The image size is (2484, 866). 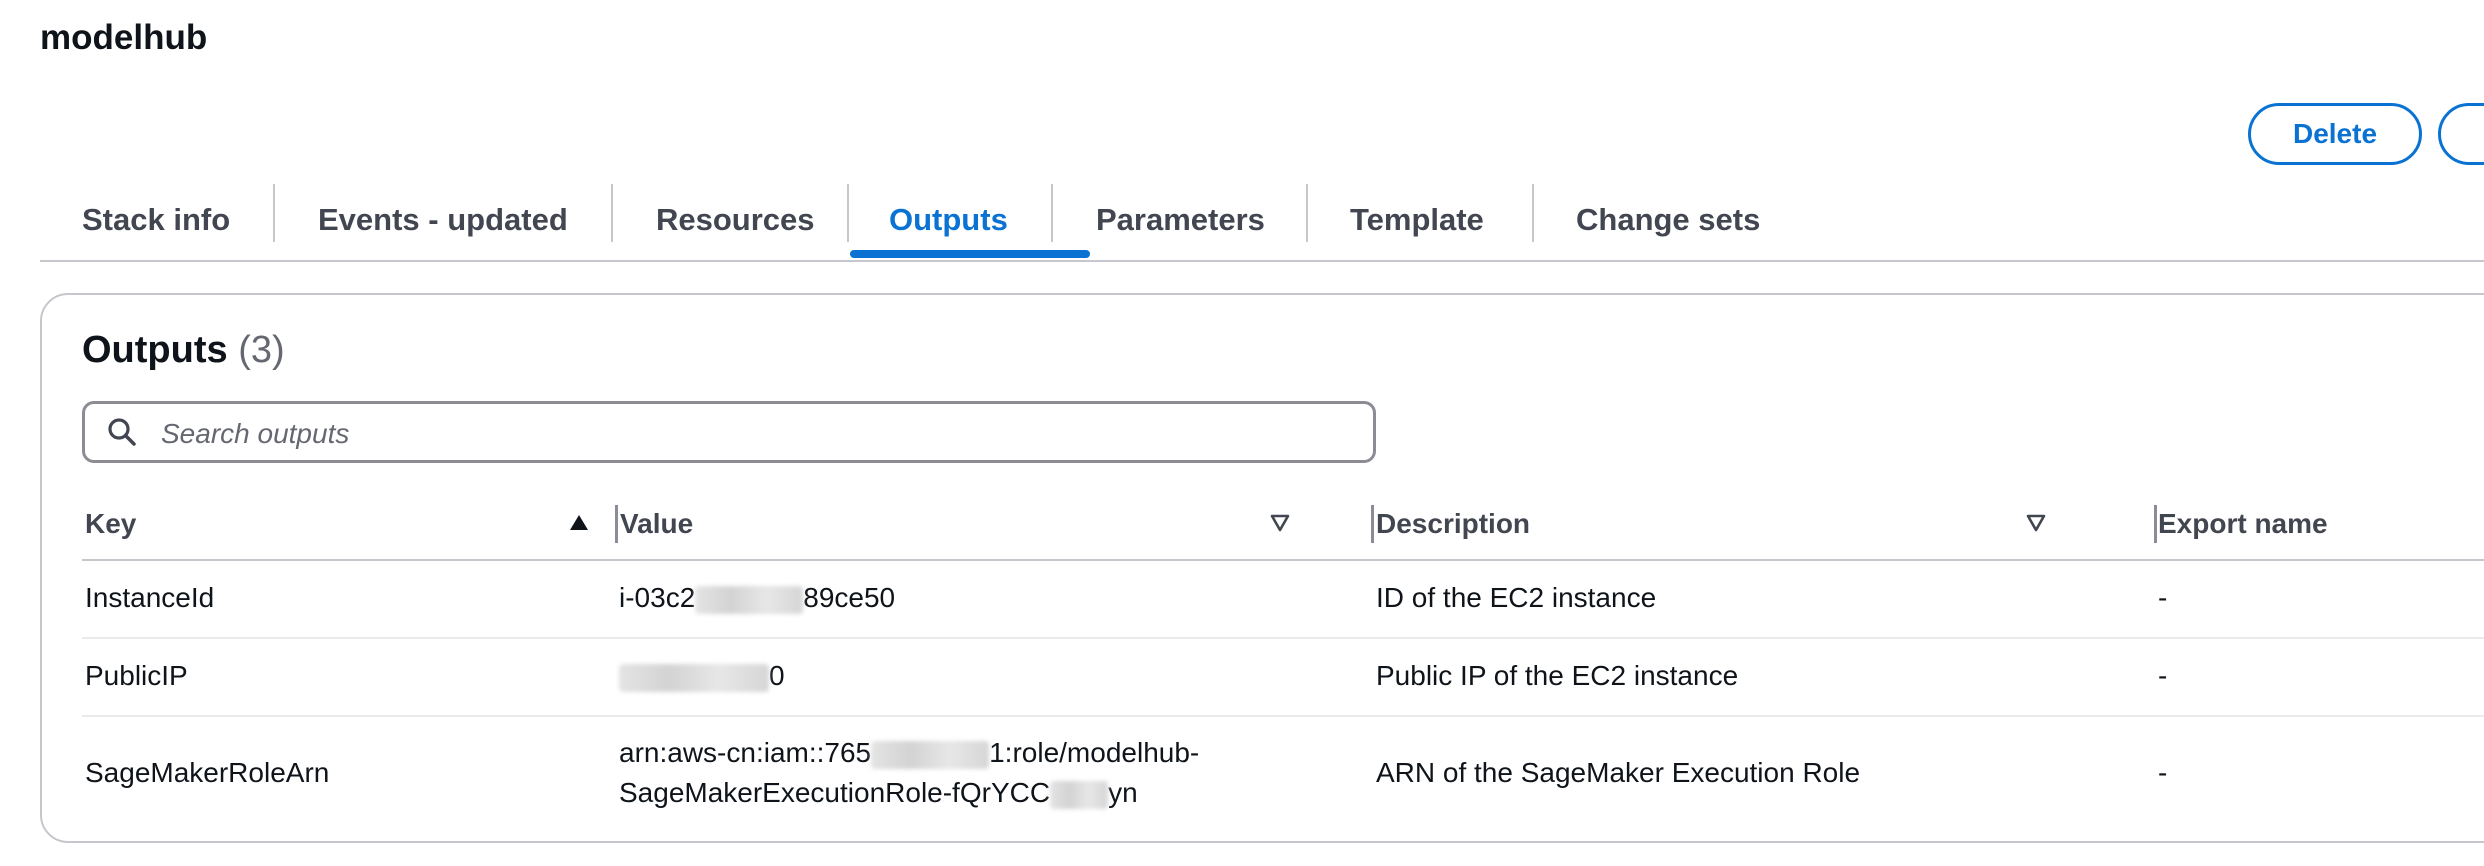 I want to click on active-tab-indicator, so click(x=970, y=254).